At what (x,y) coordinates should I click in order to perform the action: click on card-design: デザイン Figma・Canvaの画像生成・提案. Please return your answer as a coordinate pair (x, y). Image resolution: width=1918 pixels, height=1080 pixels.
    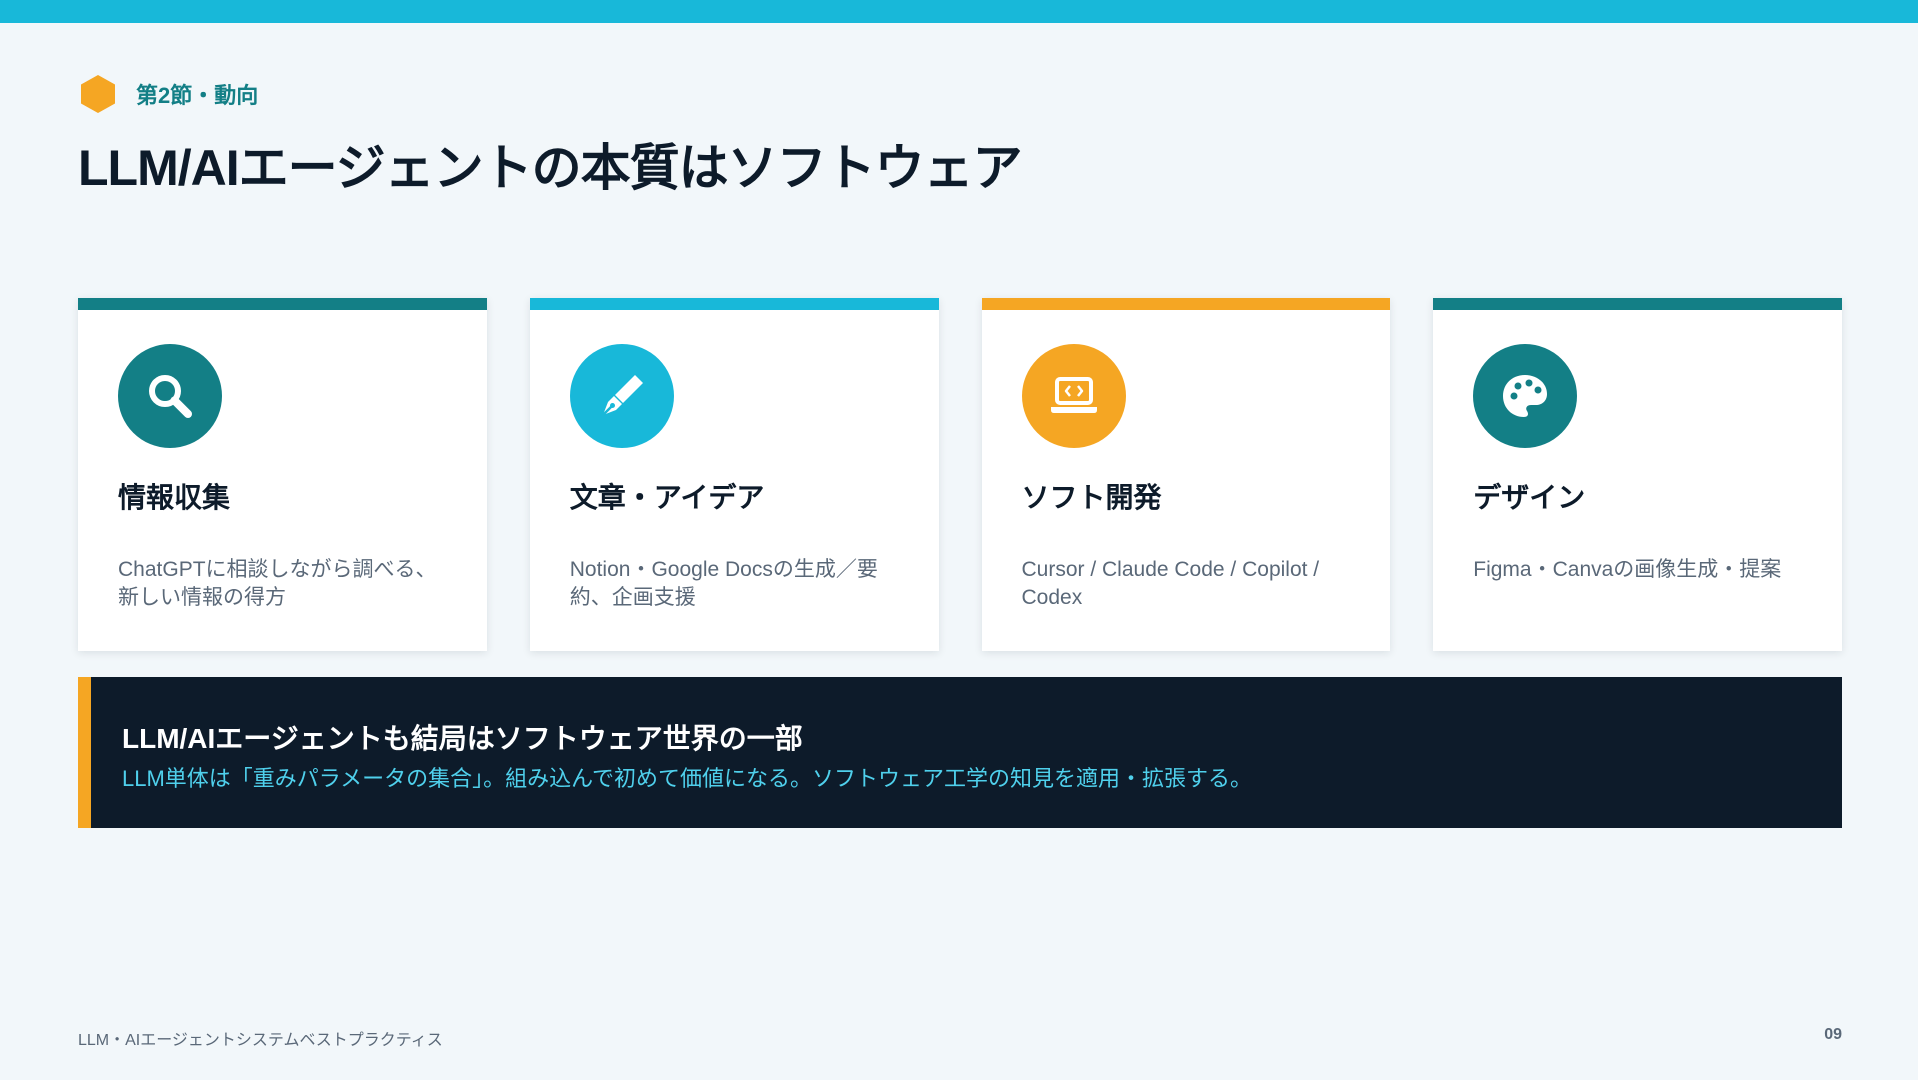
    Looking at the image, I should click on (1637, 474).